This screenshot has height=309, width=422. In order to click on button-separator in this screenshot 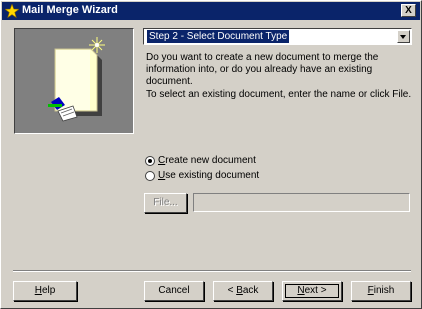, I will do `click(212, 271)`.